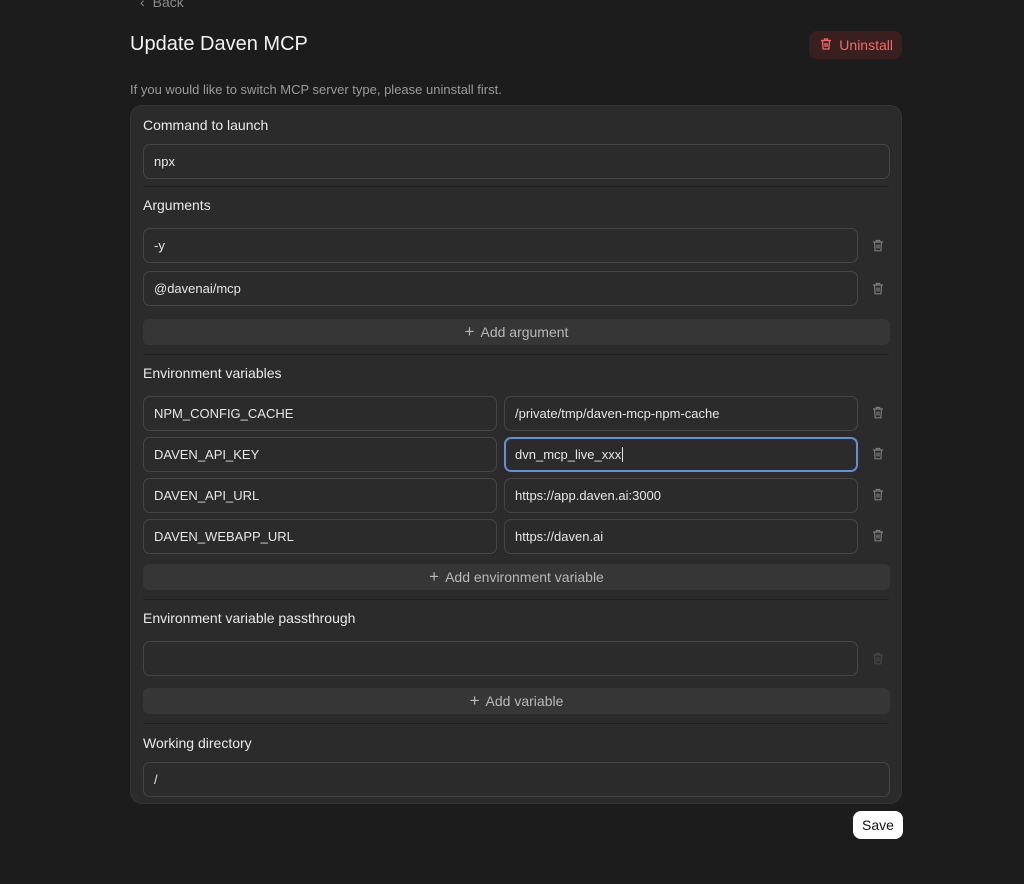  What do you see at coordinates (177, 205) in the screenshot?
I see `arguments-label: Arguments` at bounding box center [177, 205].